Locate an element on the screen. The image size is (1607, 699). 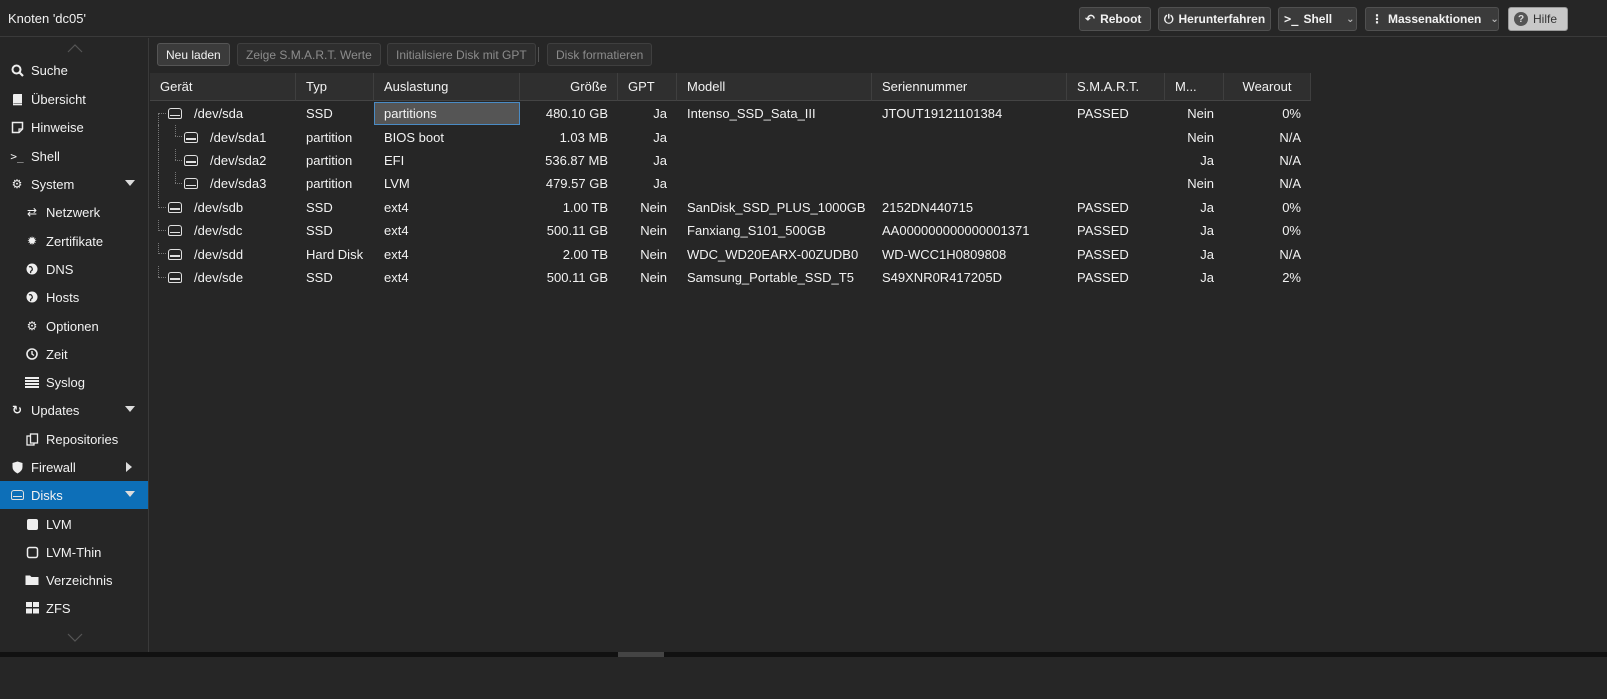
list-icon is located at coordinates (32, 382).